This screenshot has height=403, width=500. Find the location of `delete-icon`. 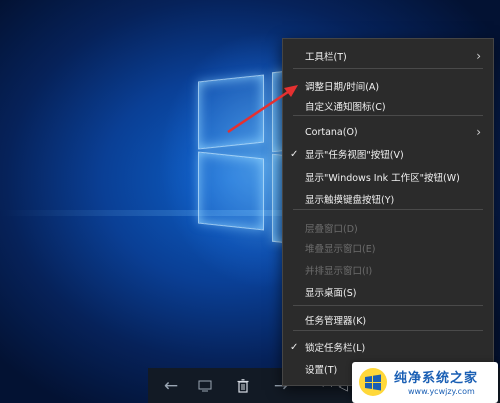

delete-icon is located at coordinates (243, 385).